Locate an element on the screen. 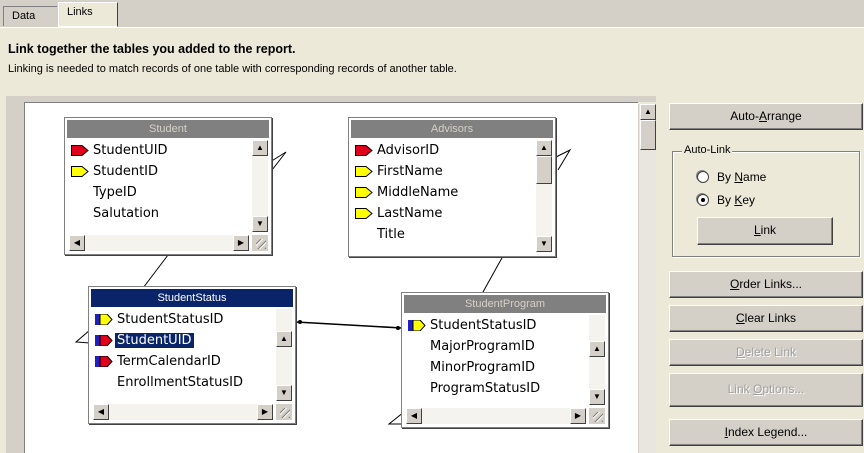  field-row: Salutation is located at coordinates (159, 213).